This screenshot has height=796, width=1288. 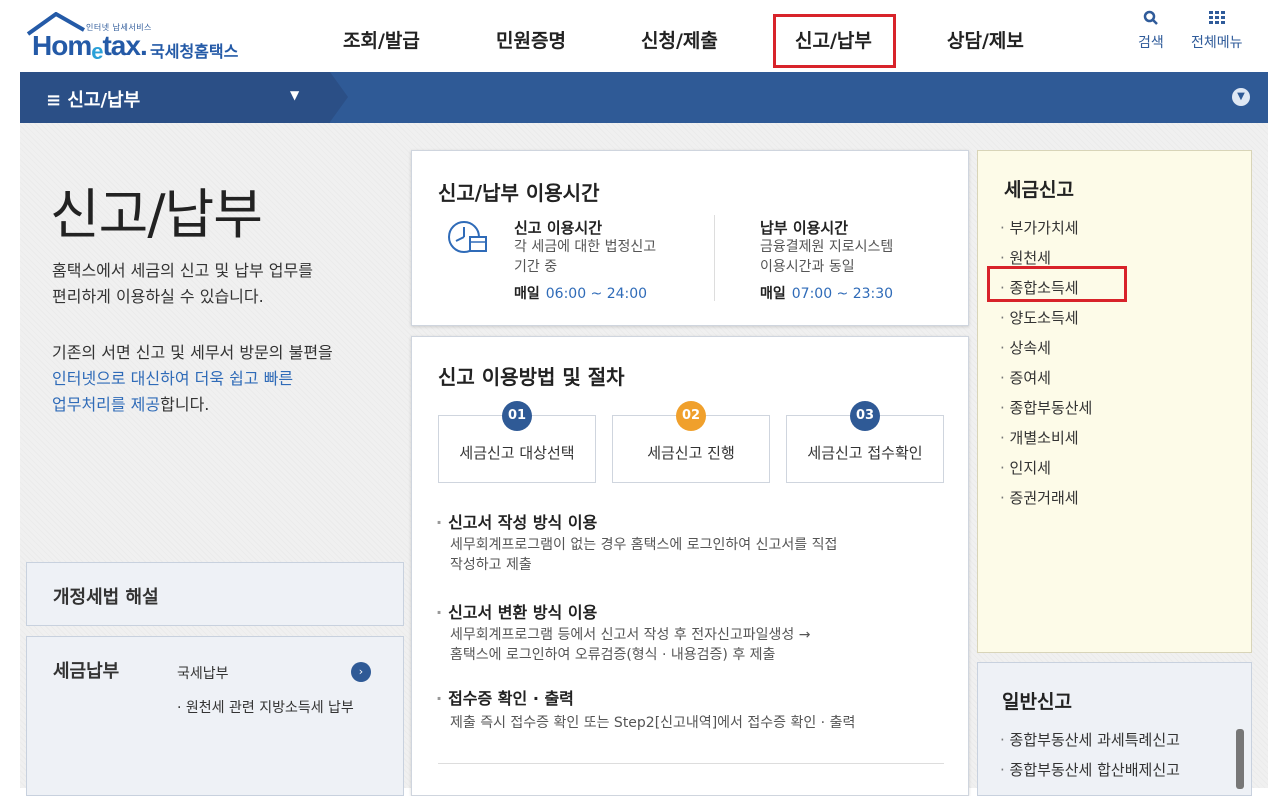 What do you see at coordinates (1057, 284) in the screenshot?
I see `income-tax-highlight` at bounding box center [1057, 284].